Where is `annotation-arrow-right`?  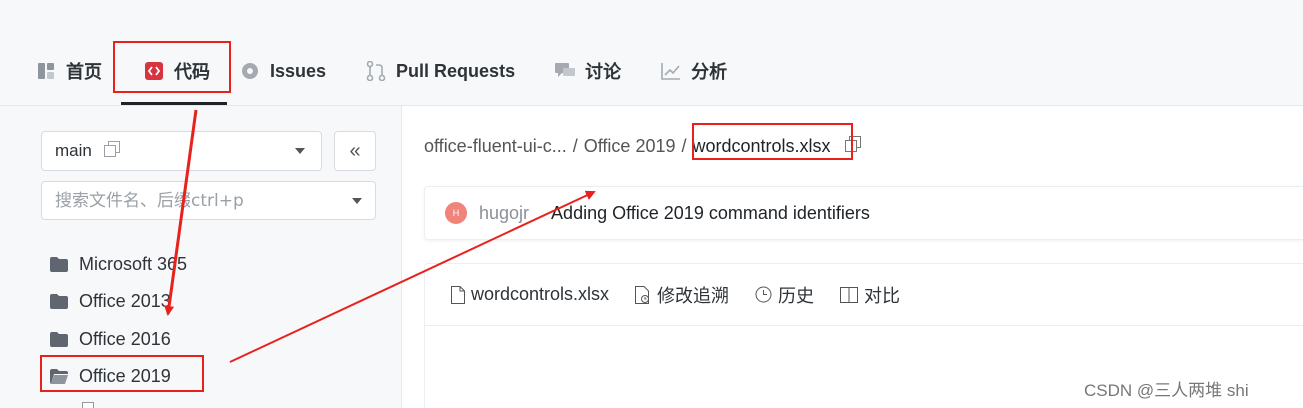
annotation-arrow-right is located at coordinates (412, 276).